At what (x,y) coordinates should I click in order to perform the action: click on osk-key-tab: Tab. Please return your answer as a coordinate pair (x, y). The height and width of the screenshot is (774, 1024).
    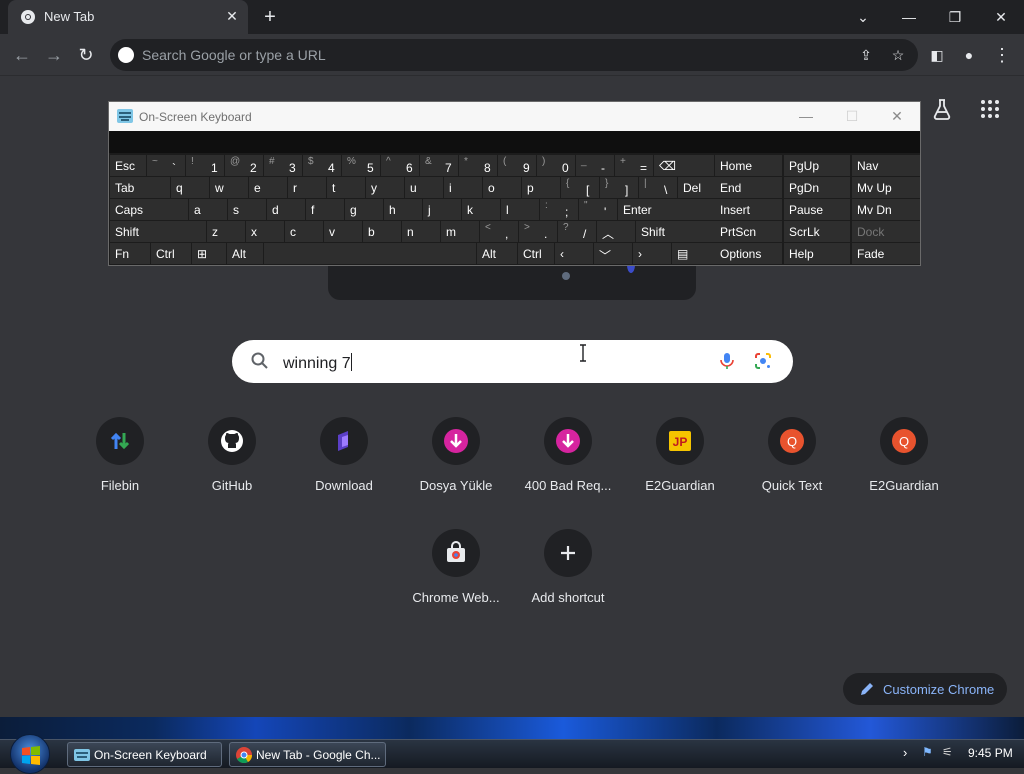
    Looking at the image, I should click on (140, 187).